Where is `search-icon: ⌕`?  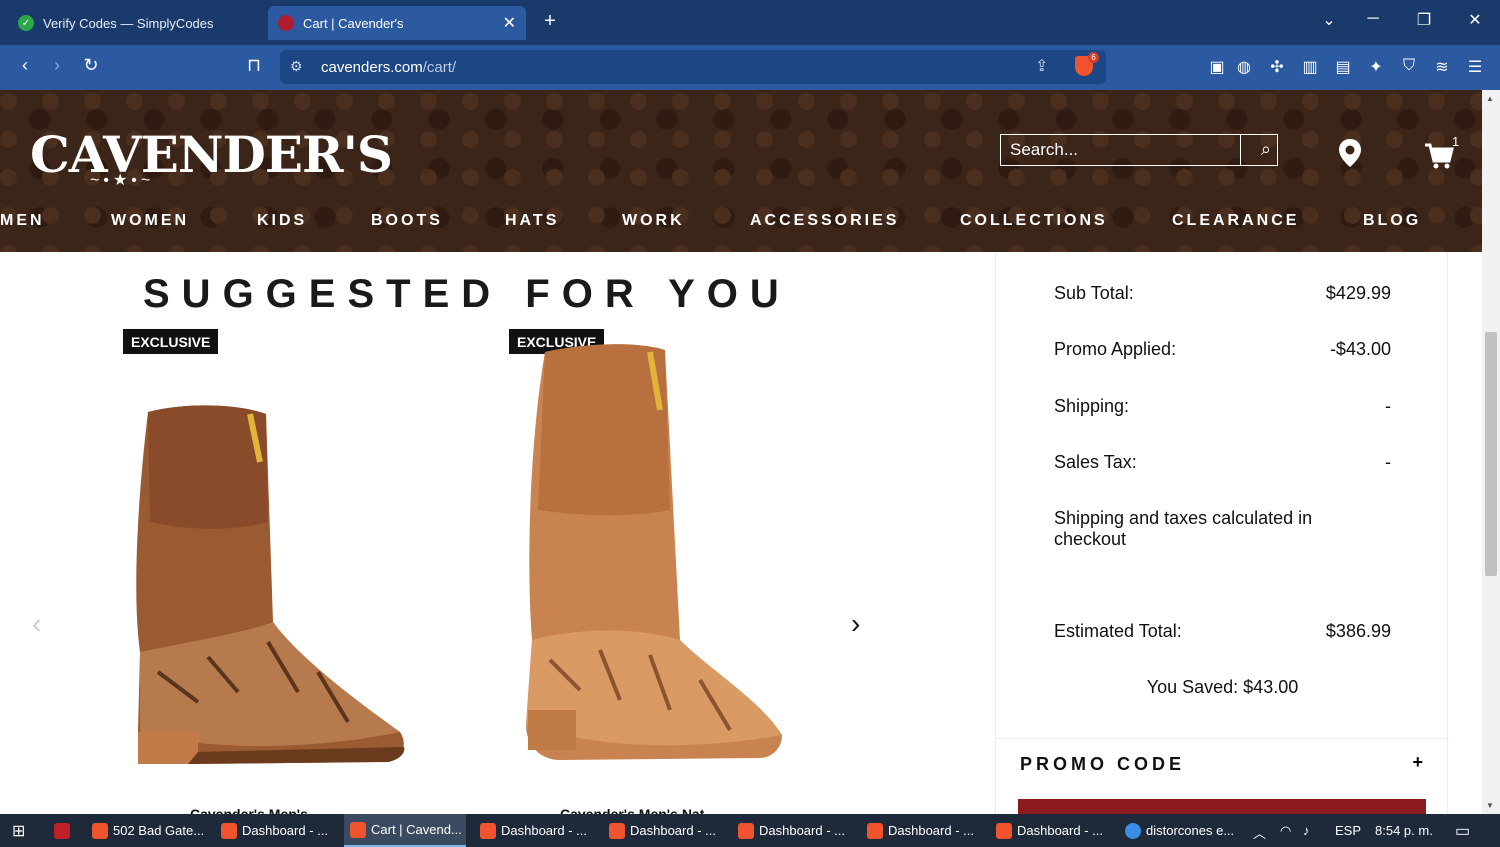 search-icon: ⌕ is located at coordinates (1266, 149).